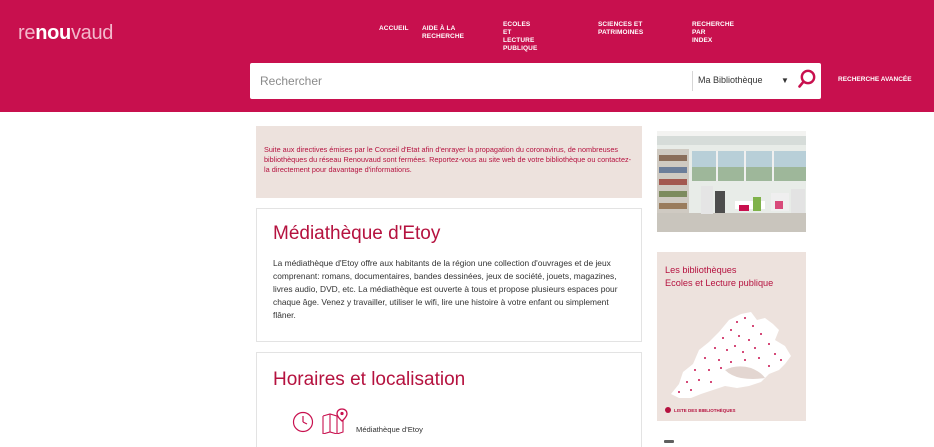 The width and height of the screenshot is (934, 447). What do you see at coordinates (389, 429) in the screenshot?
I see `location-name: Médiathèque d'Etoy` at bounding box center [389, 429].